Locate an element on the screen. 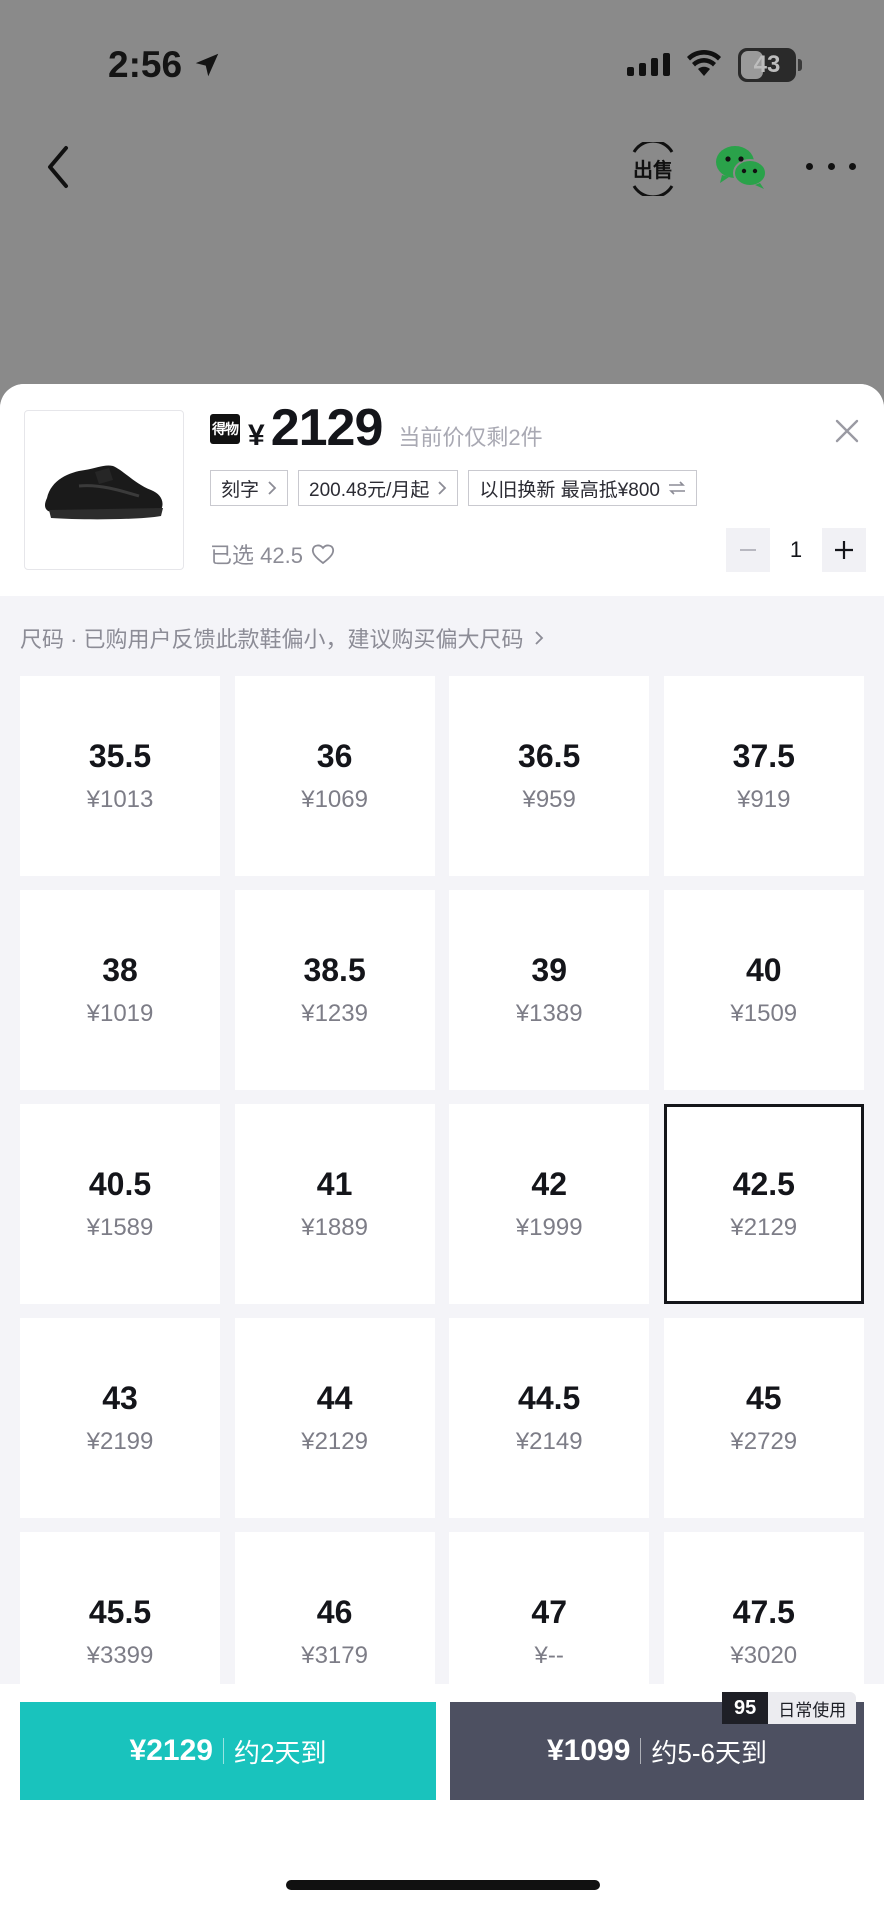 The image size is (884, 1920). size-option: 41 ¥1889 is located at coordinates (334, 1204).